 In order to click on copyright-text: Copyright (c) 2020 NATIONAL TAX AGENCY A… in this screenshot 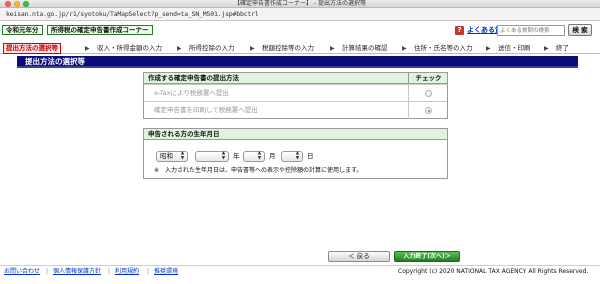, I will do `click(493, 271)`.